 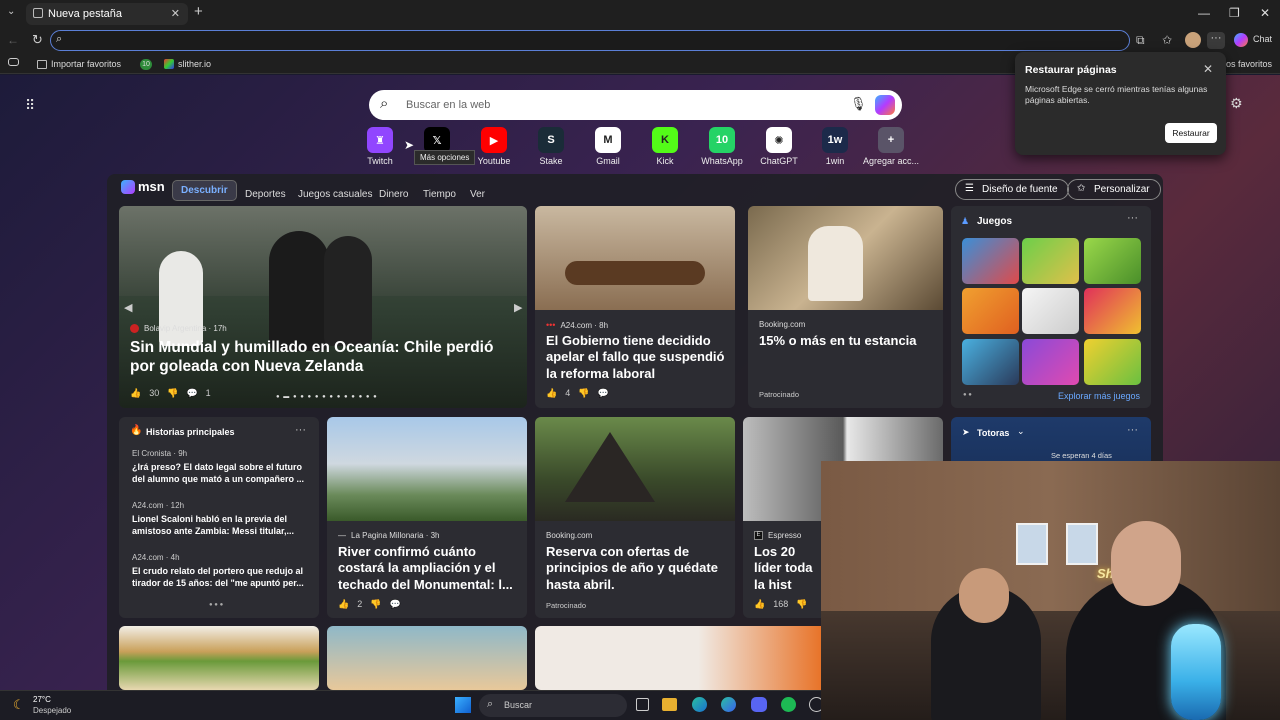 What do you see at coordinates (846, 341) in the screenshot?
I see `booking-title: 15% o más en tu estancia` at bounding box center [846, 341].